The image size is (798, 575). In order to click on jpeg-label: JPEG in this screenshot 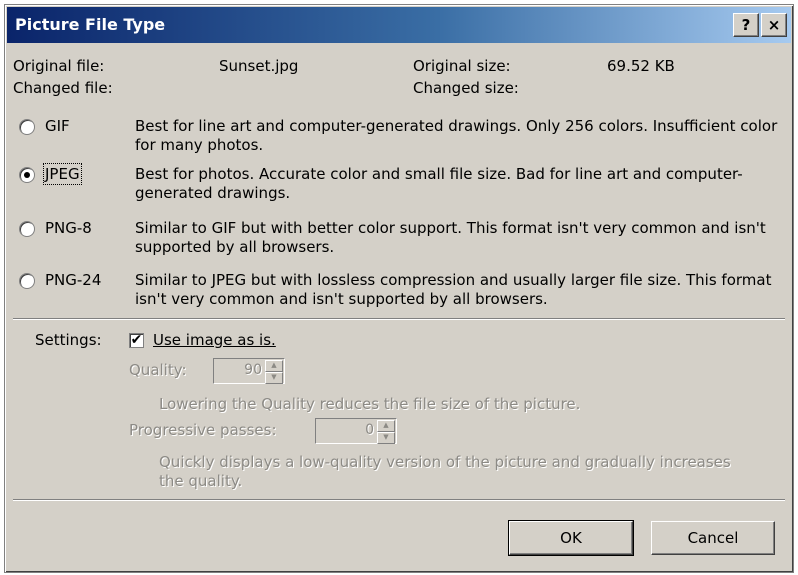, I will do `click(62, 174)`.